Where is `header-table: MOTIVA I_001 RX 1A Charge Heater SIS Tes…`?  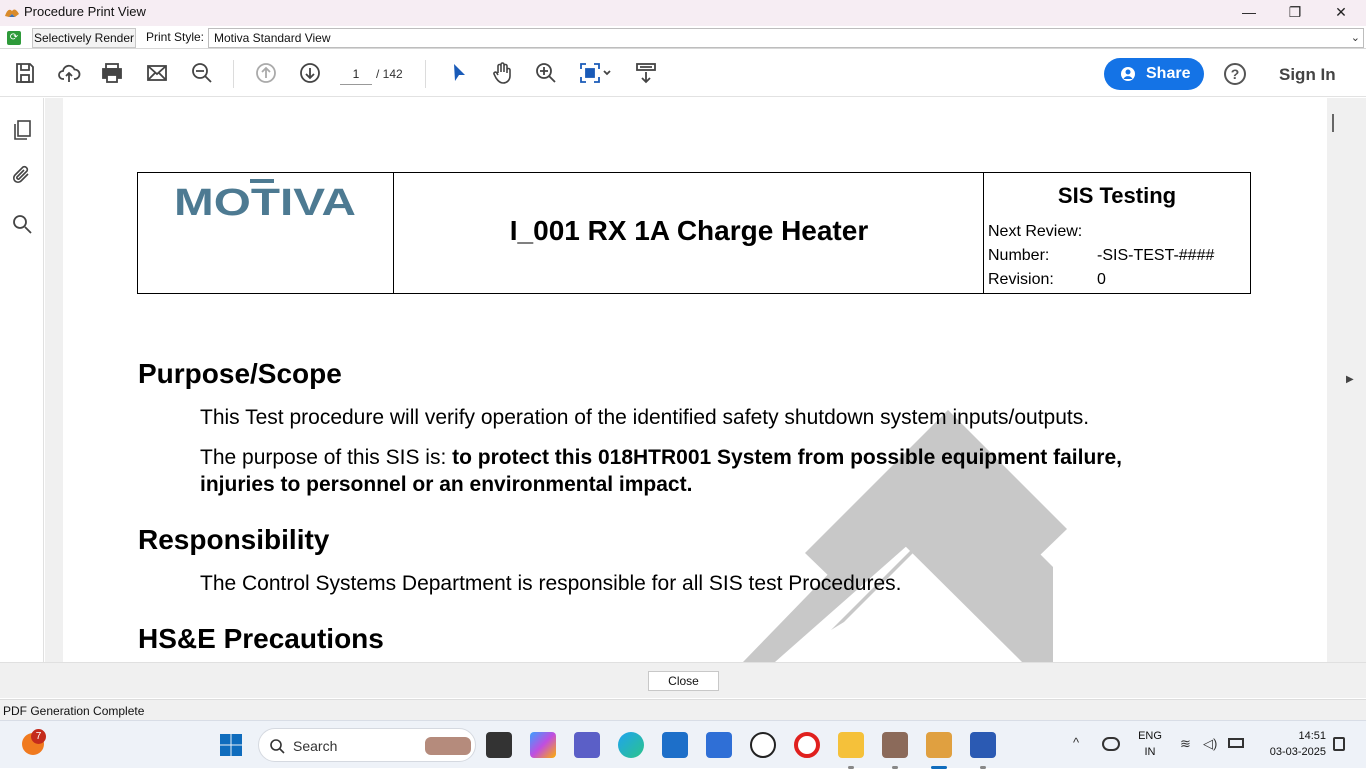 header-table: MOTIVA I_001 RX 1A Charge Heater SIS Tes… is located at coordinates (694, 233).